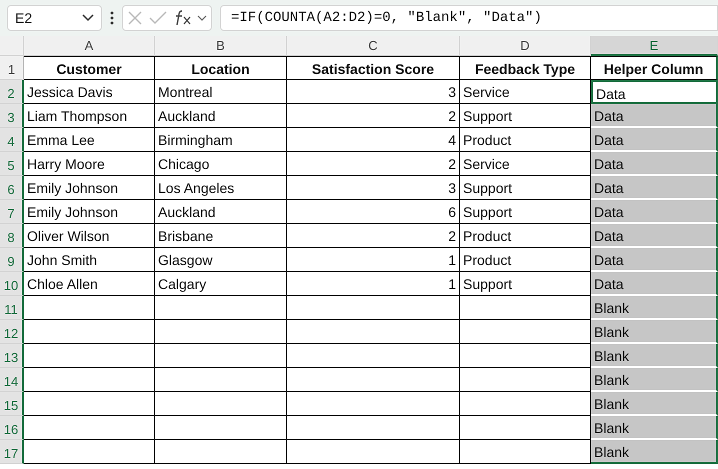  I want to click on table-cell: Jessica Davis, so click(89, 92).